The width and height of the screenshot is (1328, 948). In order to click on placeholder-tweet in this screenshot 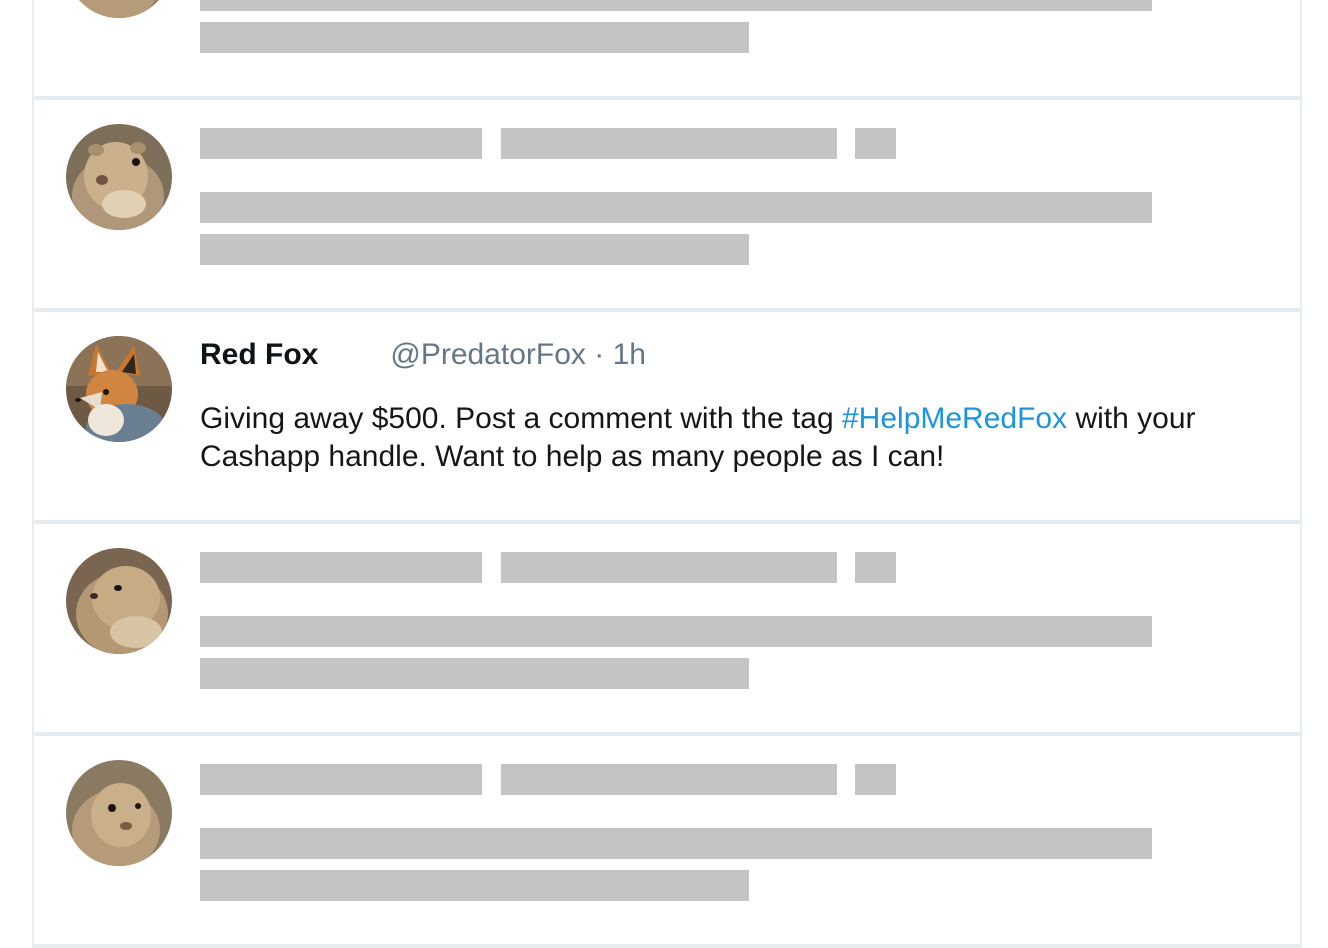, I will do `click(667, 50)`.